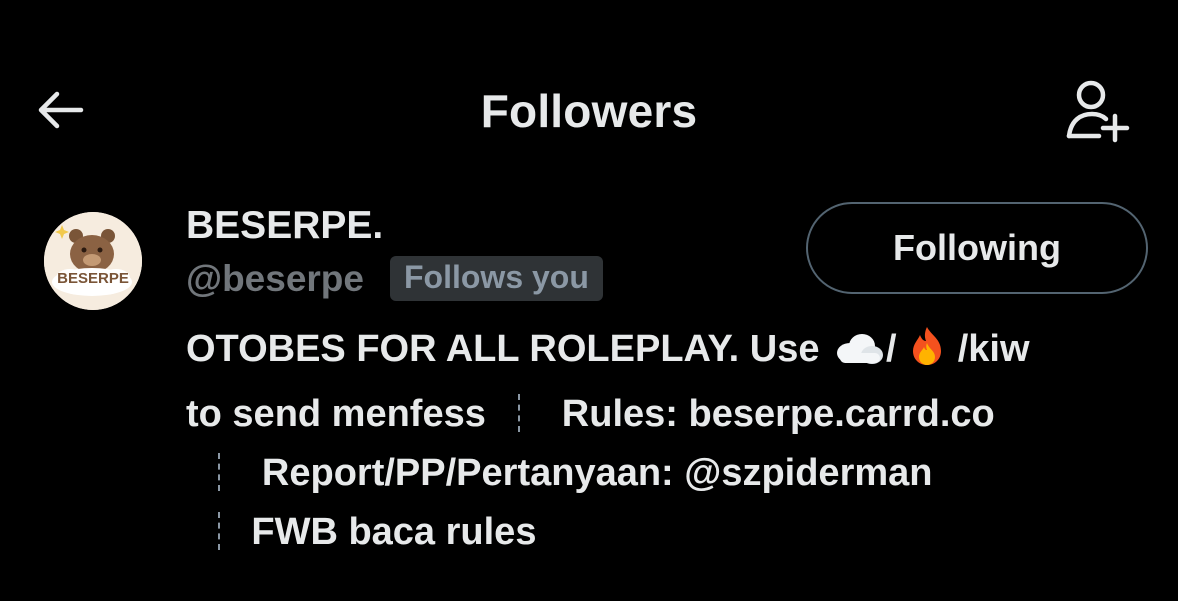 The image size is (1178, 601). I want to click on bio-line-3-text: Report/PP/Pertanyaan: @szpiderman, so click(597, 473).